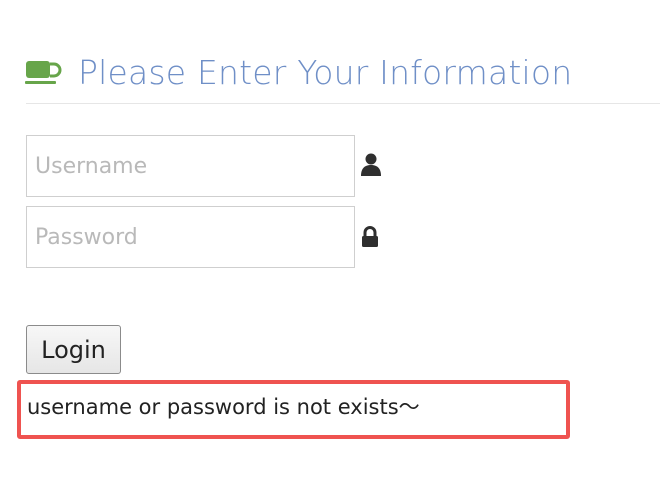 This screenshot has height=477, width=660. Describe the element at coordinates (325, 72) in the screenshot. I see `page-title: Please Enter Your Information` at that location.